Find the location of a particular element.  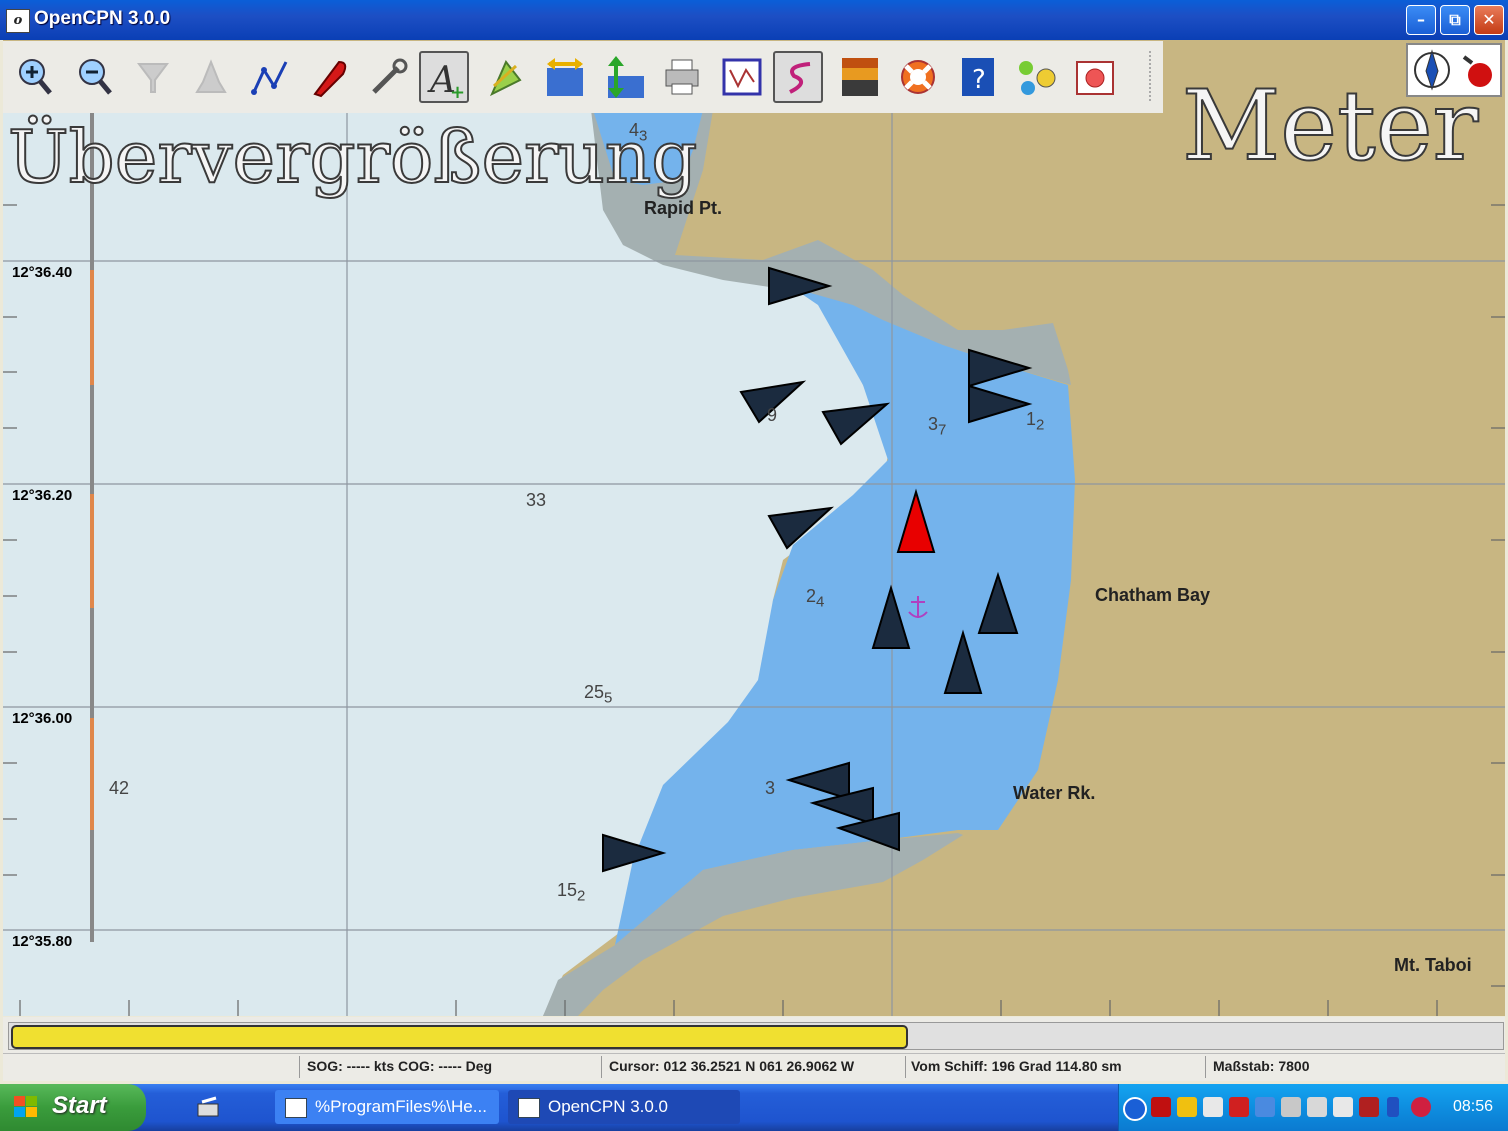

tray-battery-icon is located at coordinates (1393, 1107).